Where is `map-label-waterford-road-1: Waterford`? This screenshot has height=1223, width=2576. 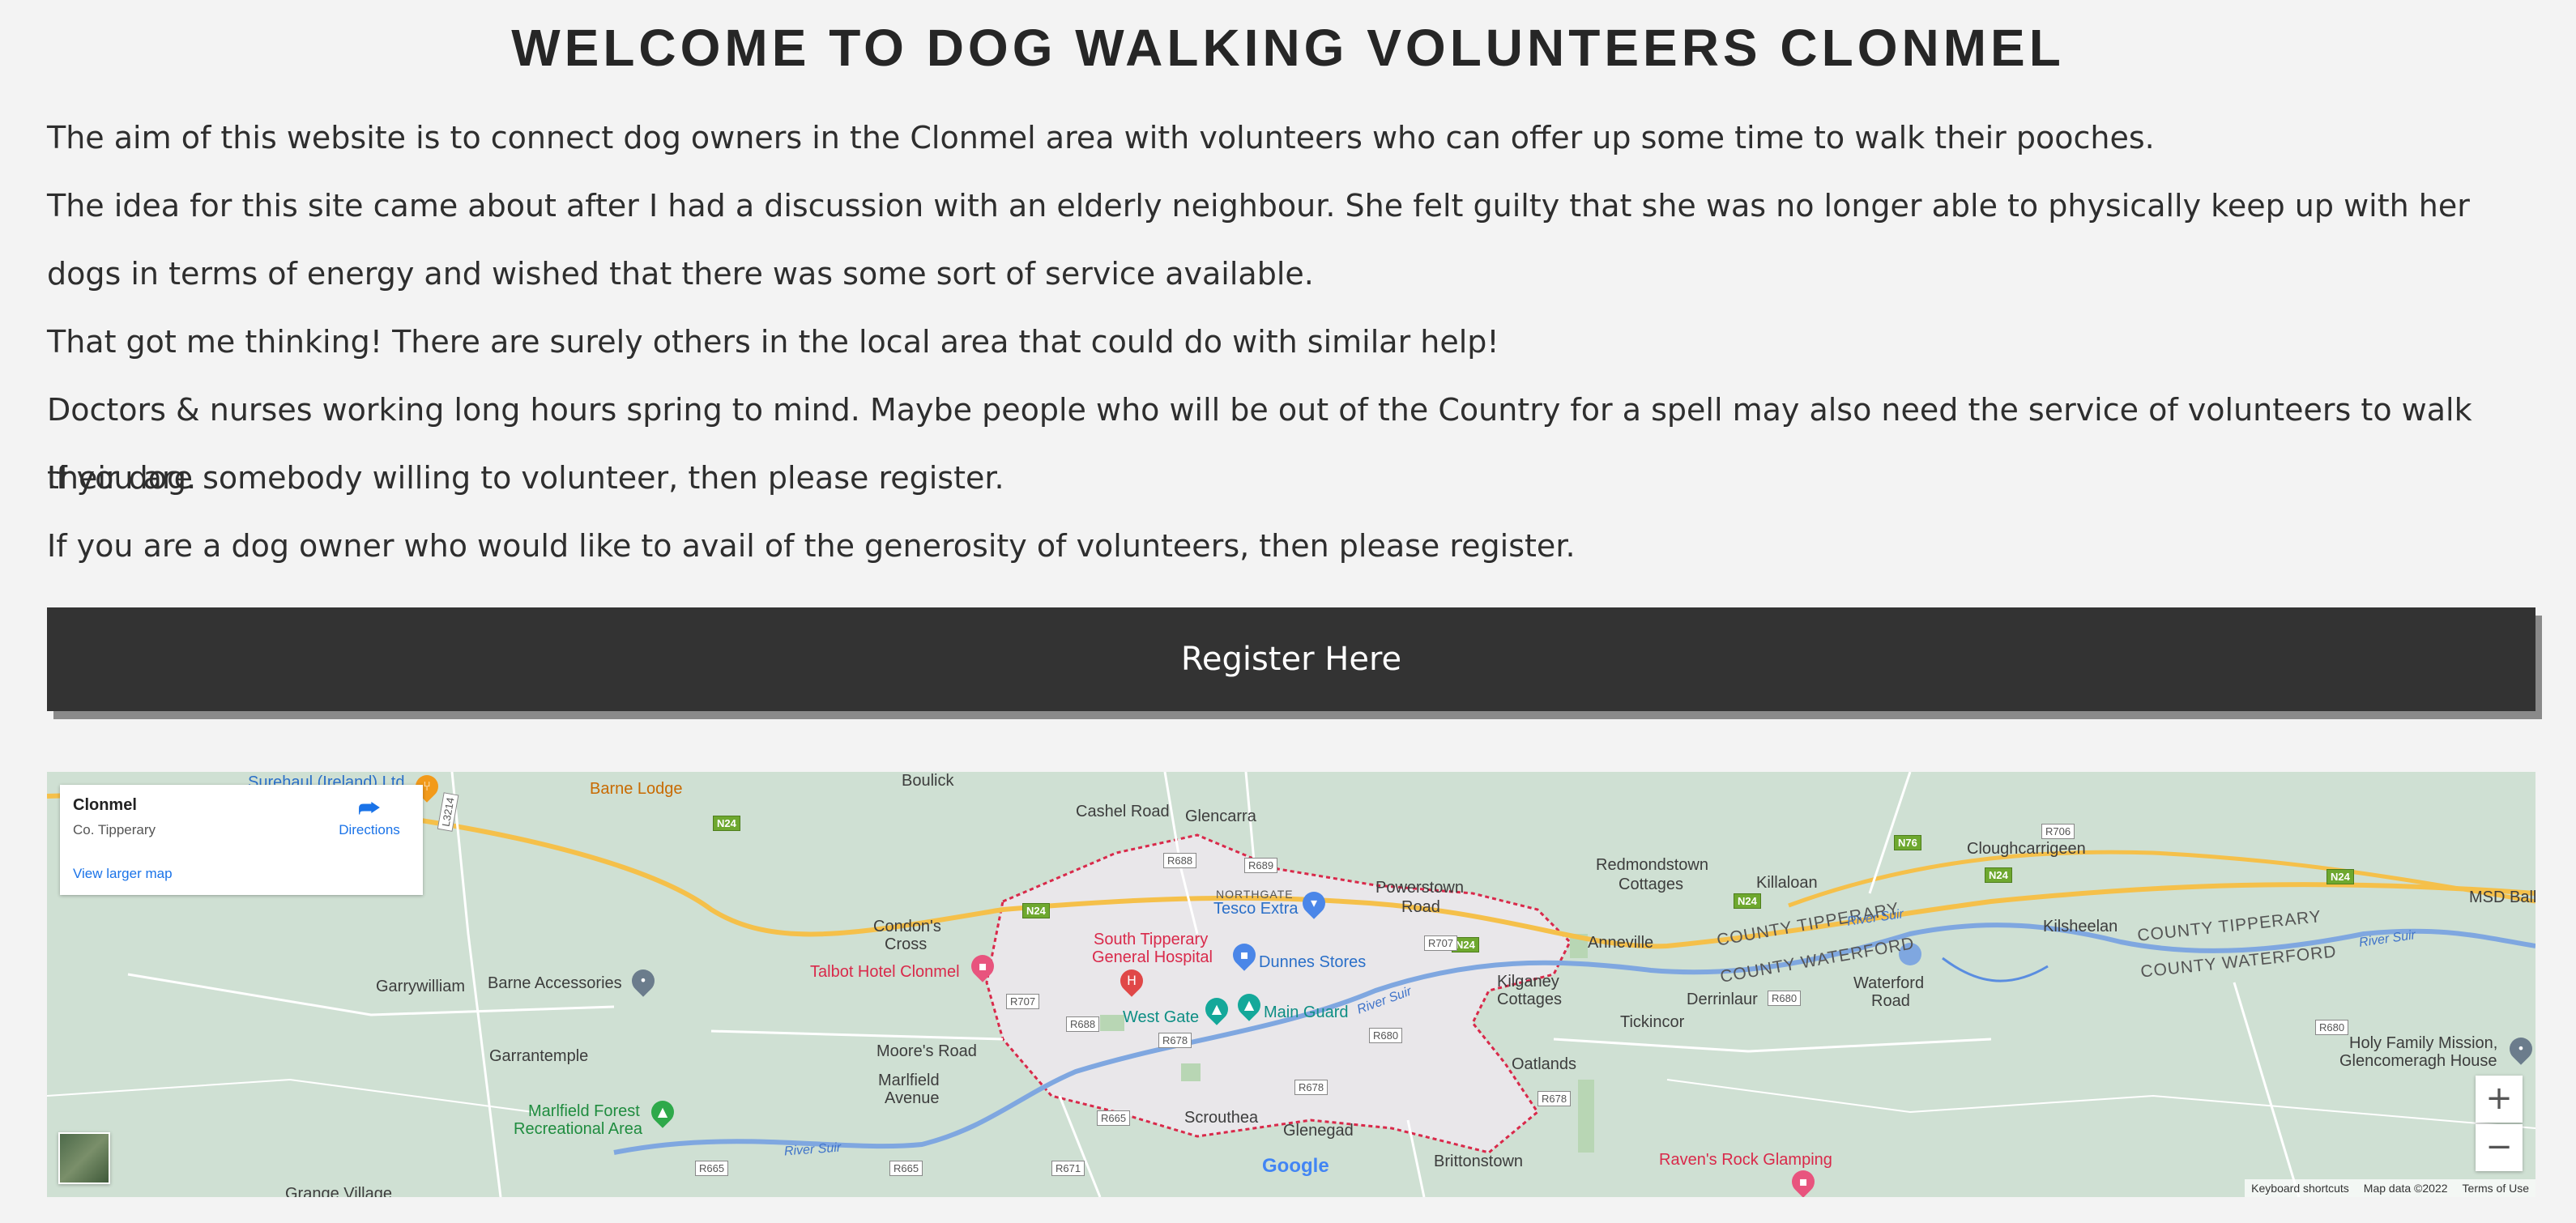
map-label-waterford-road-1: Waterford is located at coordinates (1889, 983).